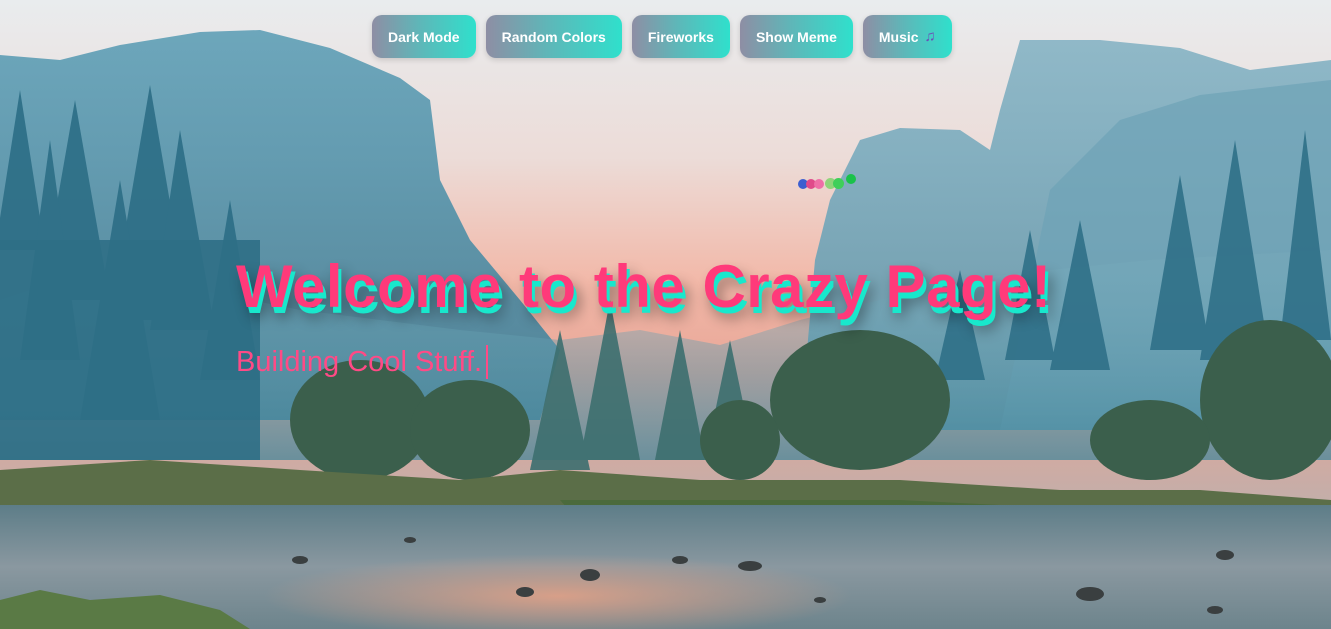  What do you see at coordinates (828, 183) in the screenshot?
I see `firework-particles` at bounding box center [828, 183].